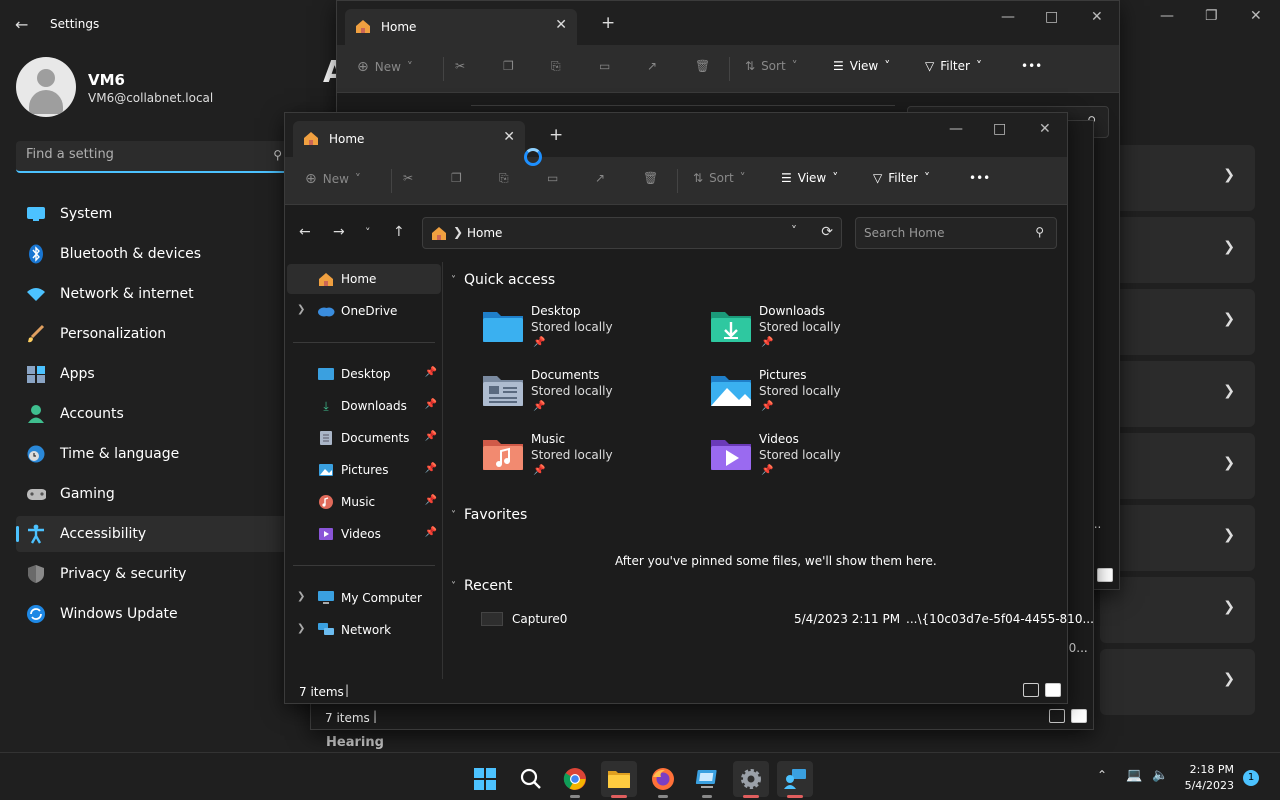 The height and width of the screenshot is (800, 1280). Describe the element at coordinates (152, 294) in the screenshot. I see `nav-item-network: Network & internet` at that location.